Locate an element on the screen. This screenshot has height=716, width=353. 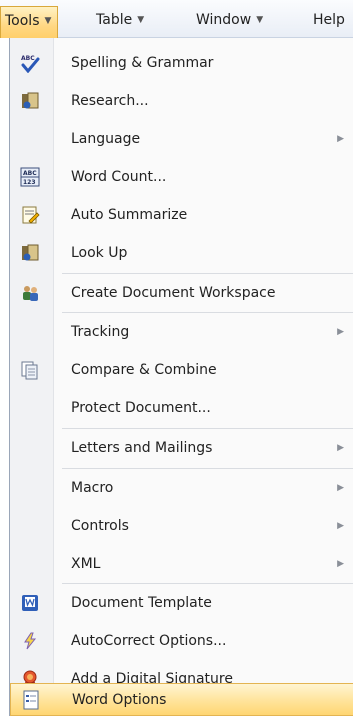
menu-help-label: Help is located at coordinates (329, 20).